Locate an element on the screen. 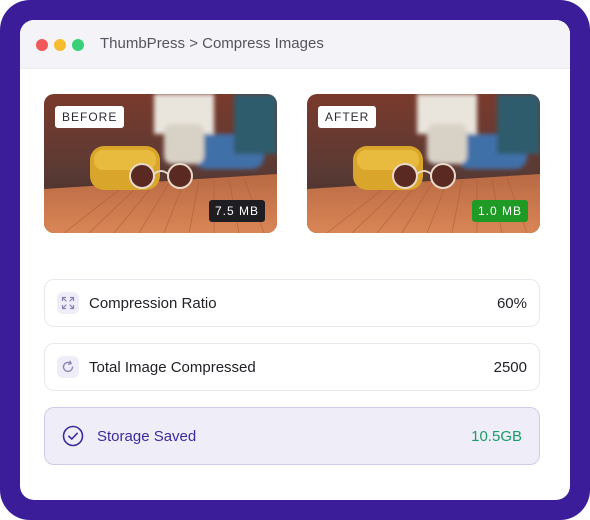  storage-saved-label: Storage Saved is located at coordinates (147, 436).